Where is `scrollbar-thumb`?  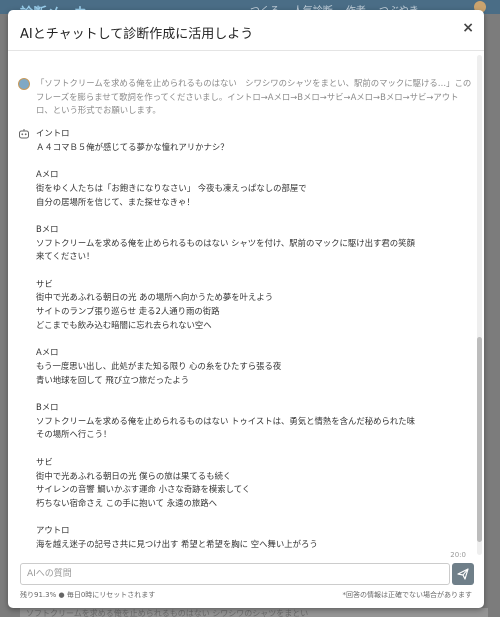 scrollbar-thumb is located at coordinates (479, 439).